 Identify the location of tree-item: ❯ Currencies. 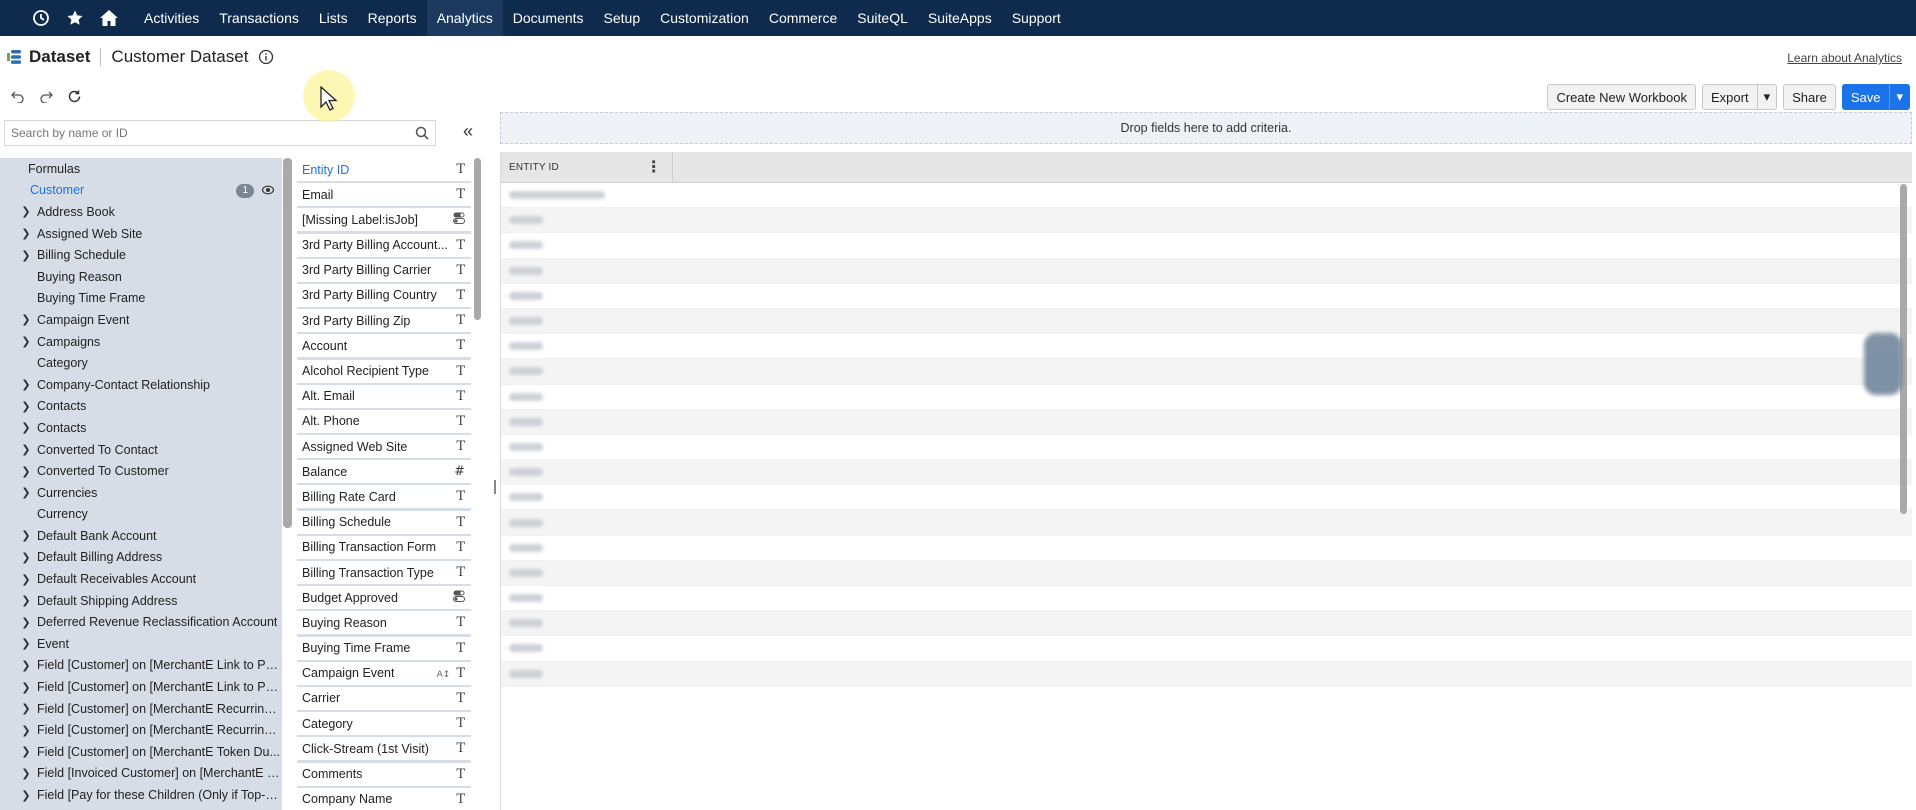
(141, 493).